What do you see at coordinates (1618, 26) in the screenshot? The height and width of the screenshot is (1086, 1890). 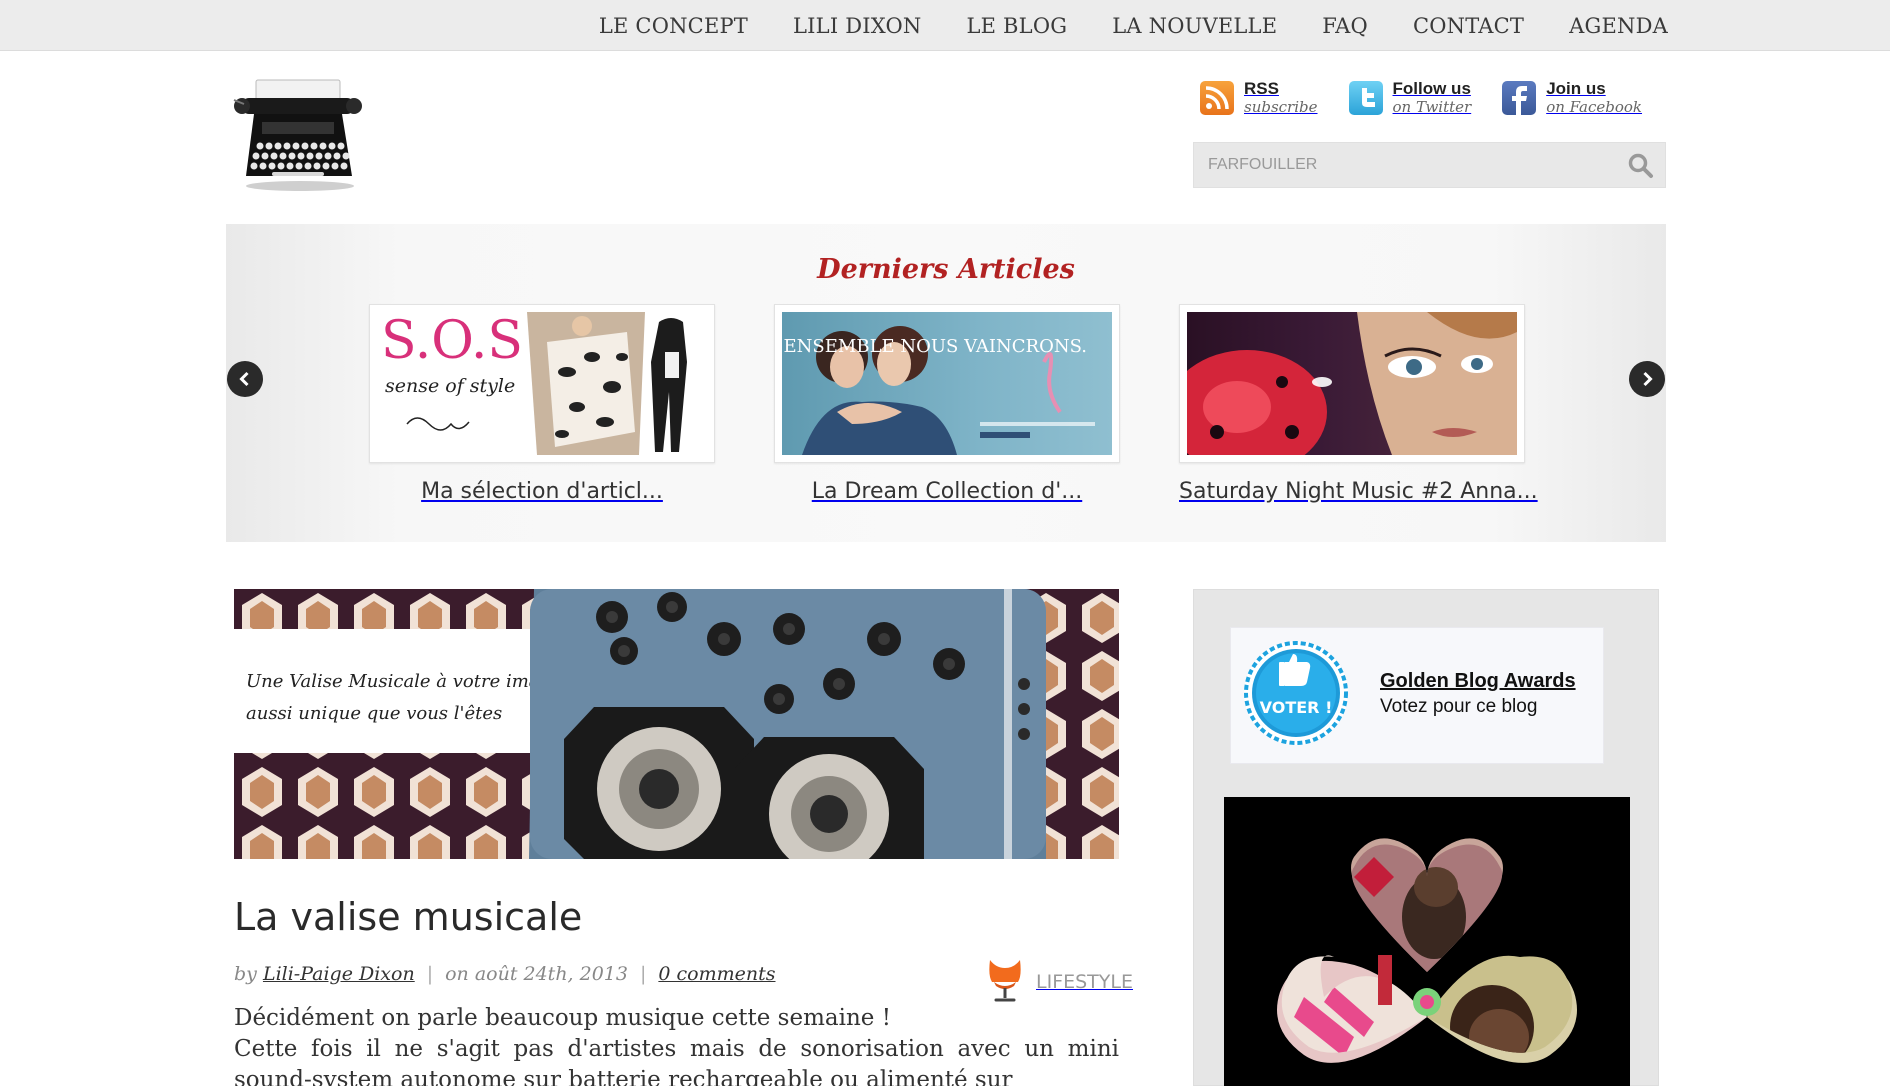 I see `nav-item-agenda: AGENDA` at bounding box center [1618, 26].